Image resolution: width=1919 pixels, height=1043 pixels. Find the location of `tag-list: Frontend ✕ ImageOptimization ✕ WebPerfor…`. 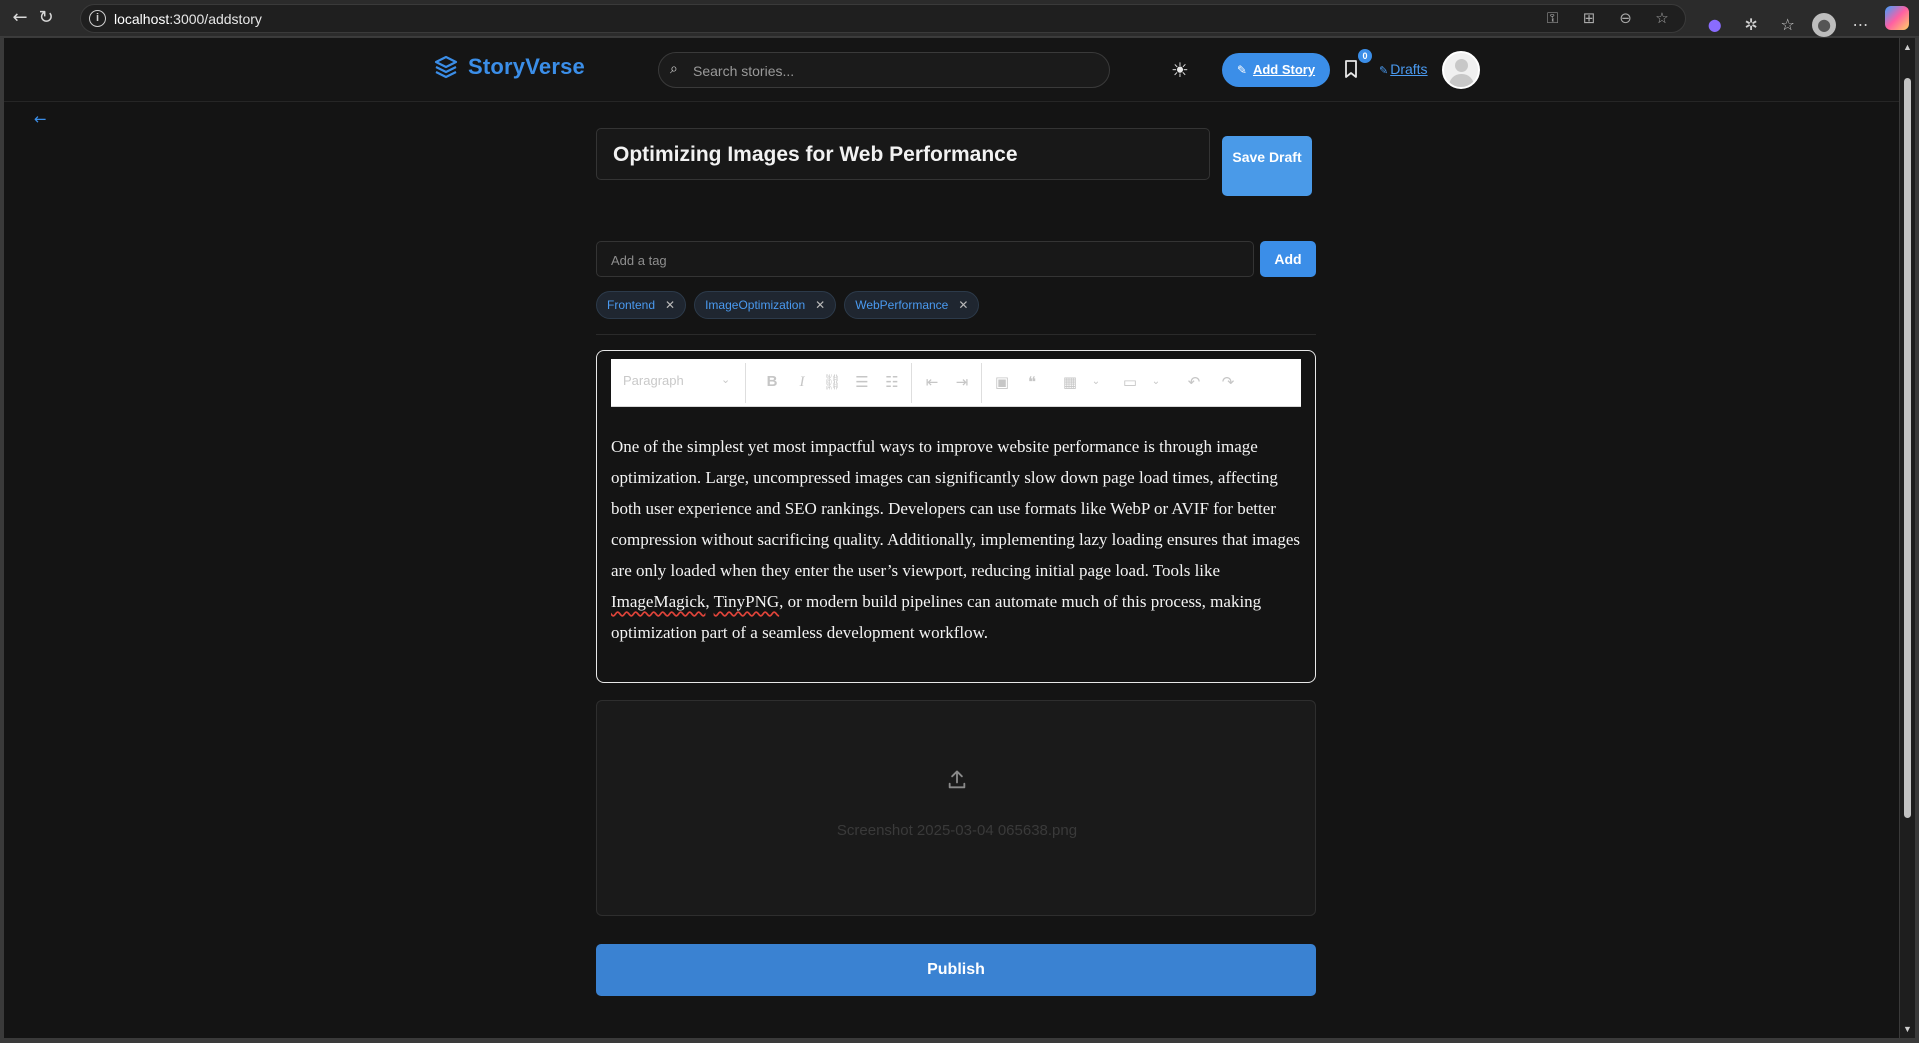

tag-list: Frontend ✕ ImageOptimization ✕ WebPerfor… is located at coordinates (788, 305).